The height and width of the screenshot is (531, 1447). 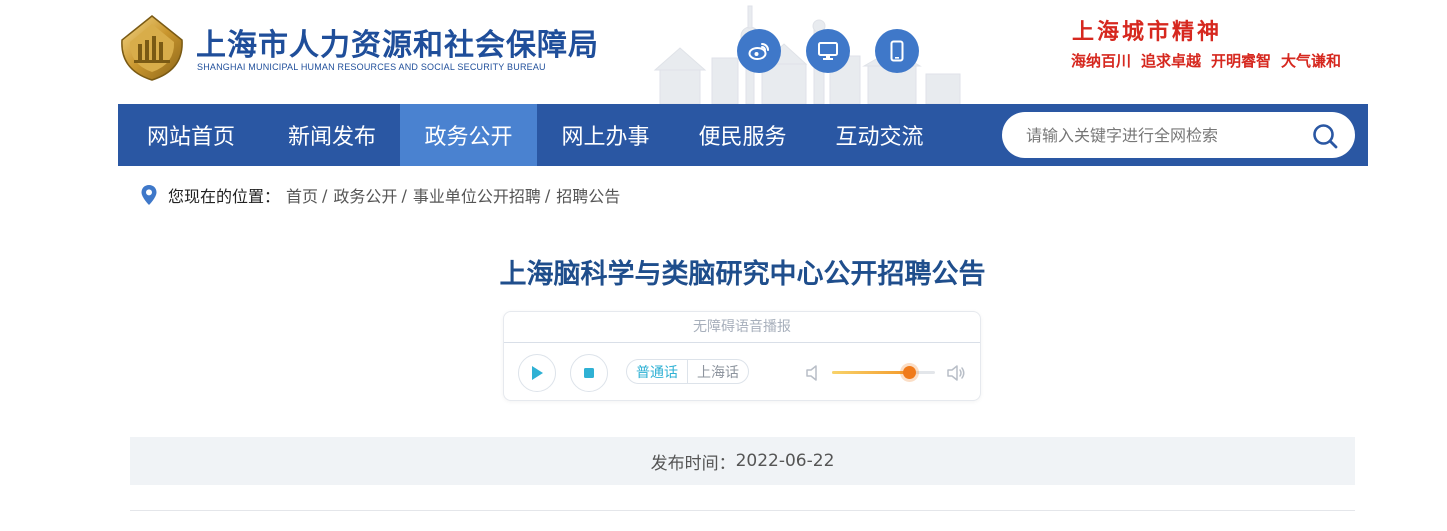 What do you see at coordinates (657, 371) in the screenshot?
I see `language-mandarin: 普通话` at bounding box center [657, 371].